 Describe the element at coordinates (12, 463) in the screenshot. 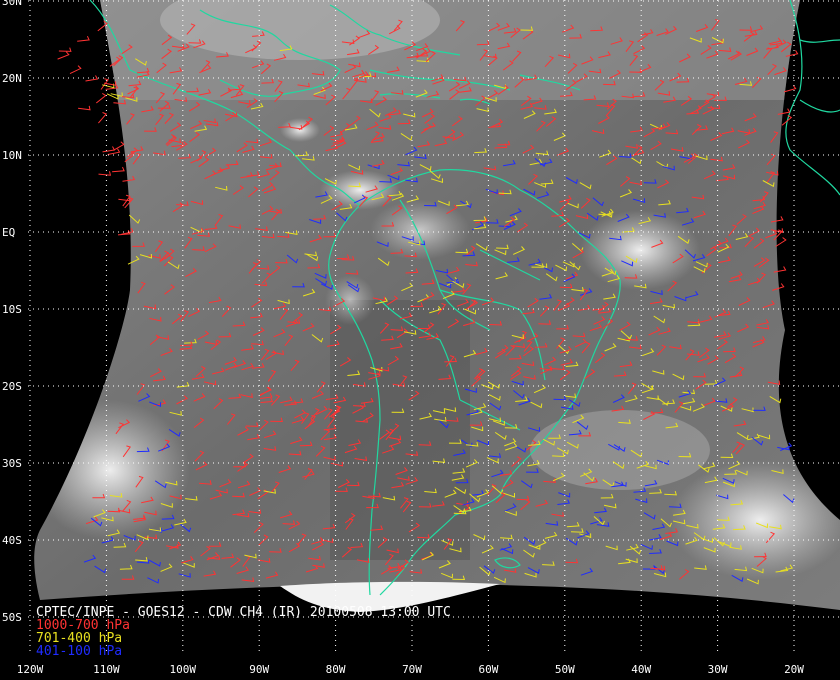

I see `latitude-label: 30S` at that location.